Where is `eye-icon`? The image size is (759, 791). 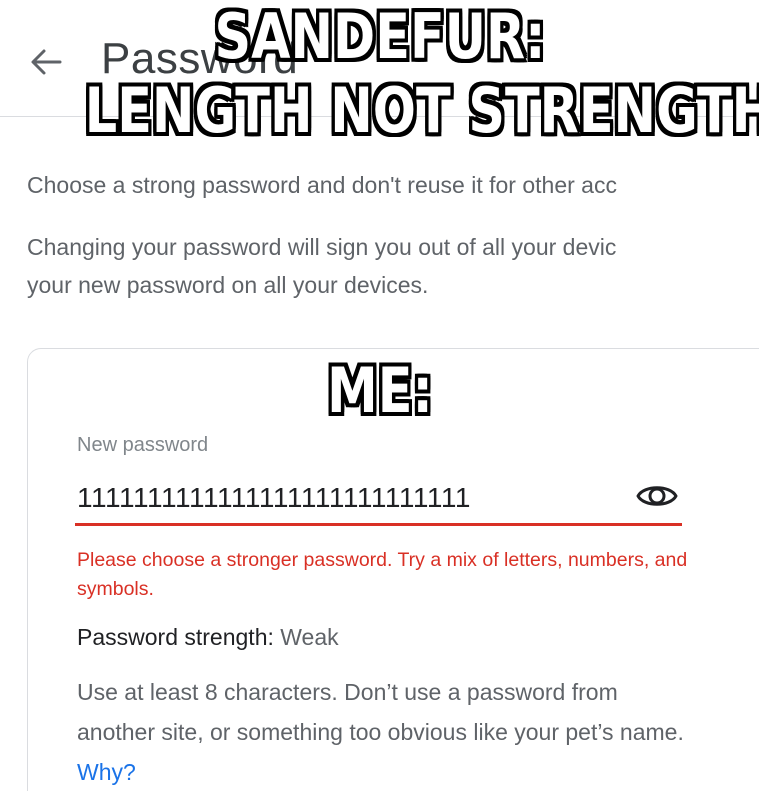
eye-icon is located at coordinates (657, 496).